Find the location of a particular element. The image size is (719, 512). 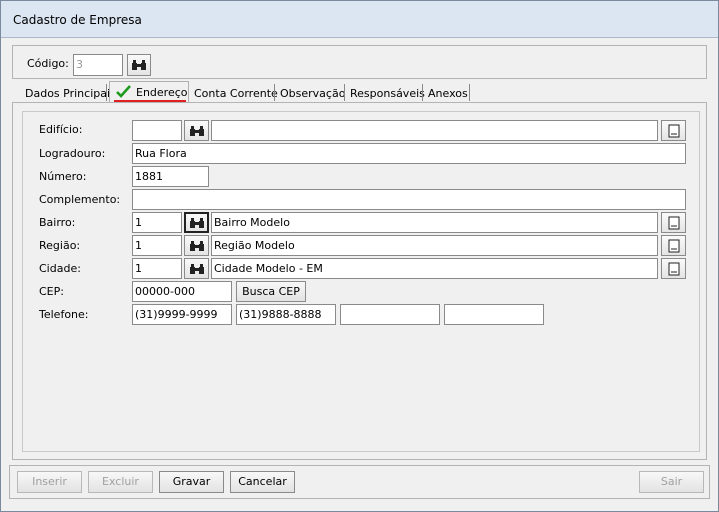

complemento-field is located at coordinates (409, 199).